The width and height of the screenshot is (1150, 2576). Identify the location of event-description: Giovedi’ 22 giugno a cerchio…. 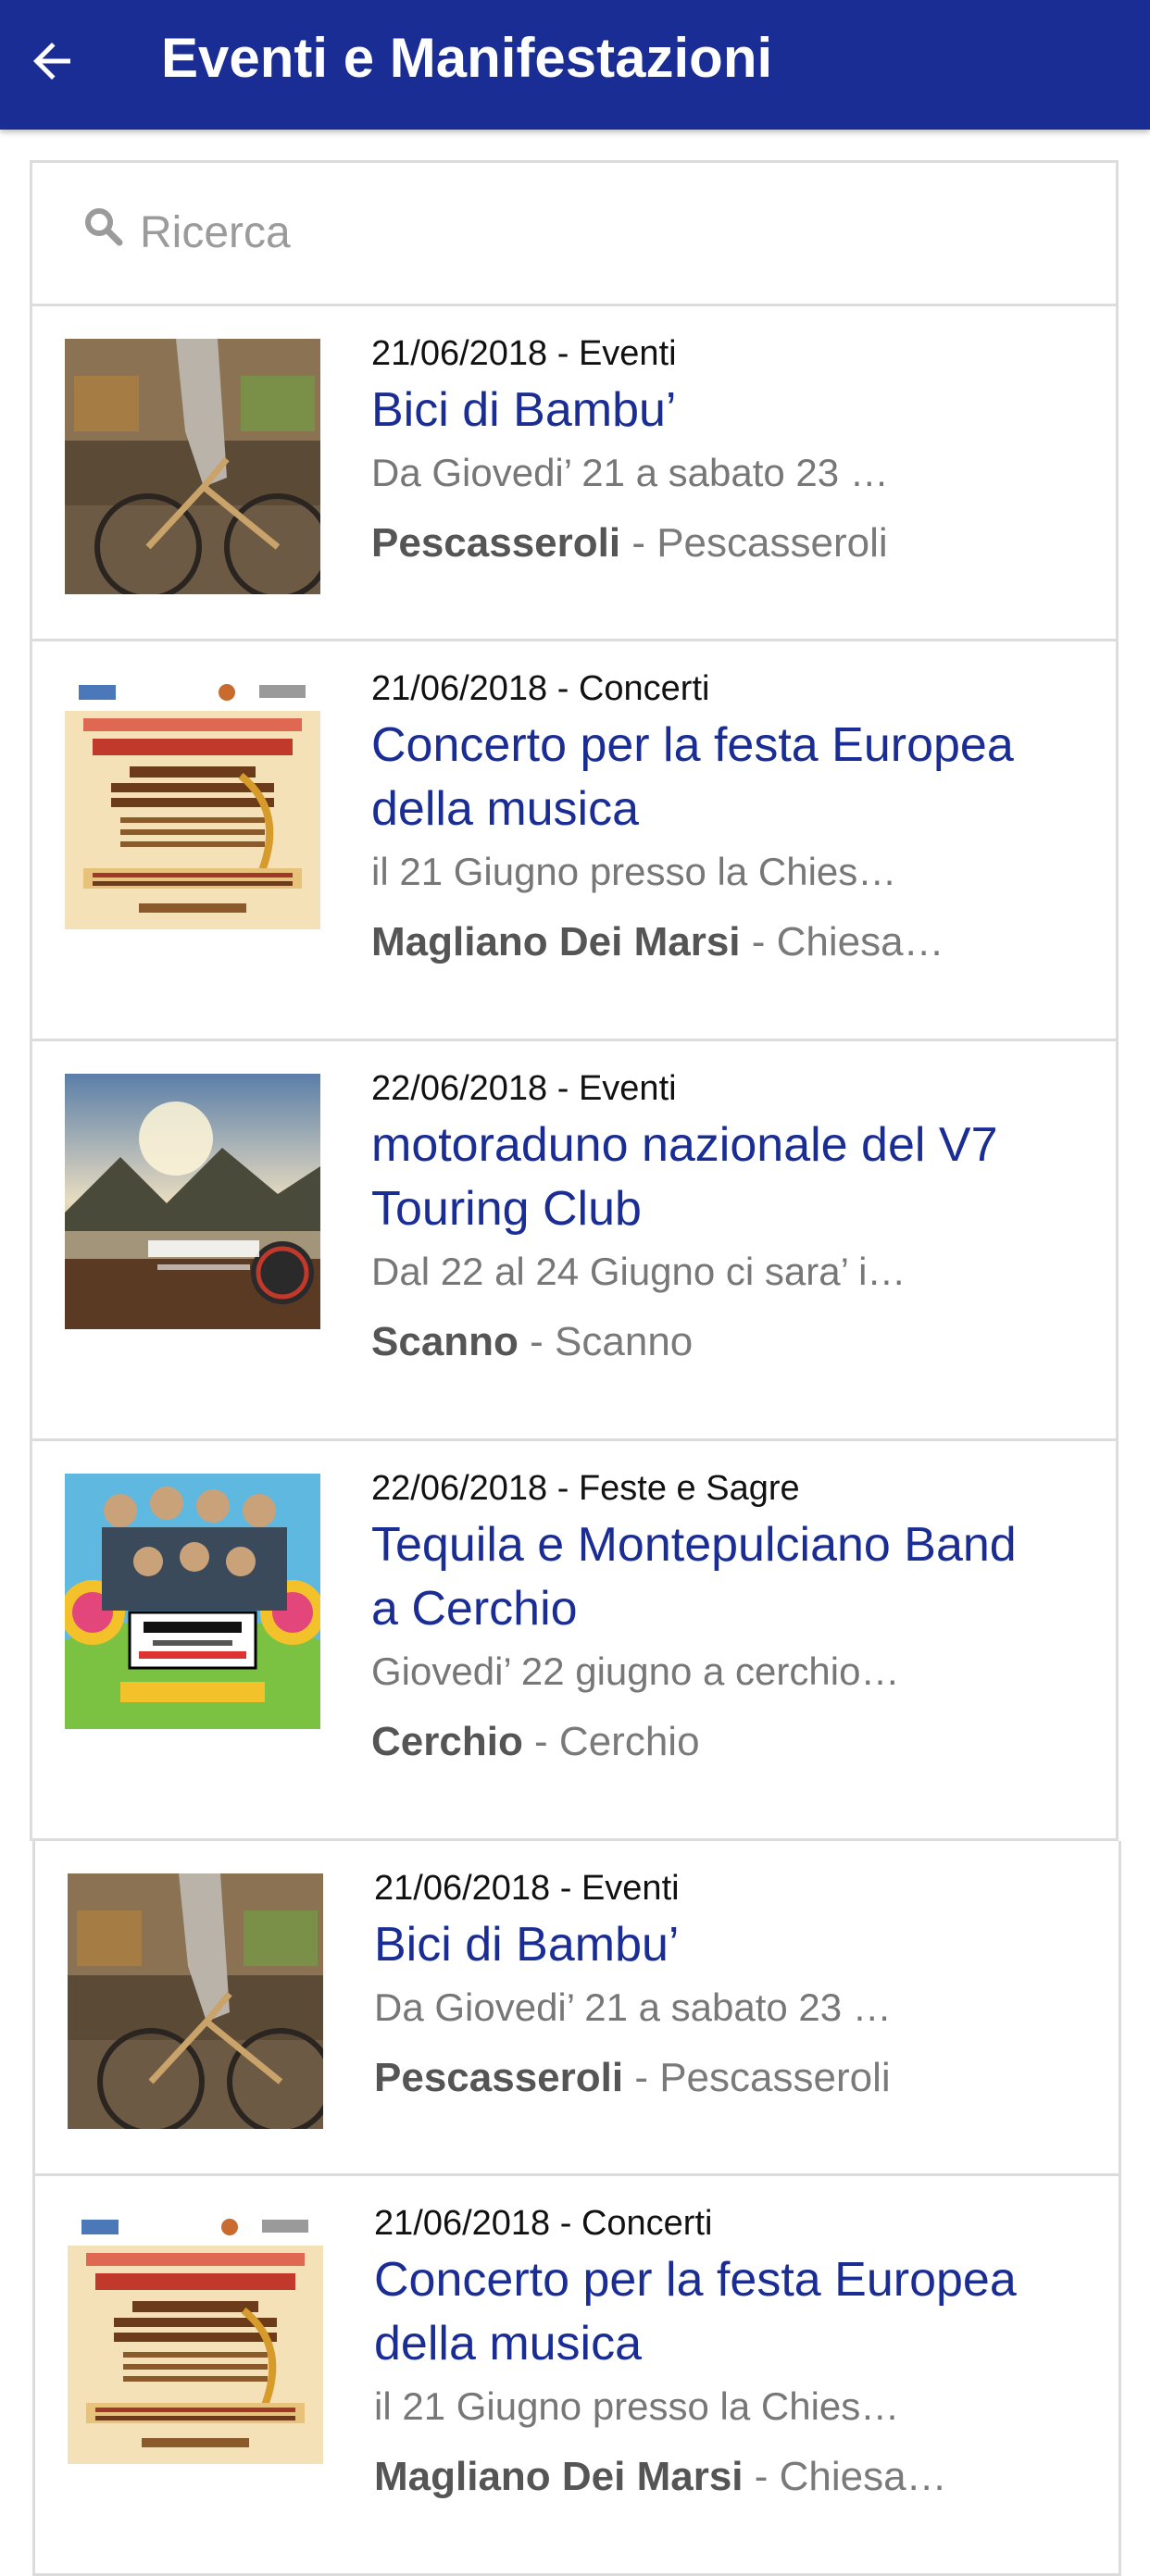
(635, 1671).